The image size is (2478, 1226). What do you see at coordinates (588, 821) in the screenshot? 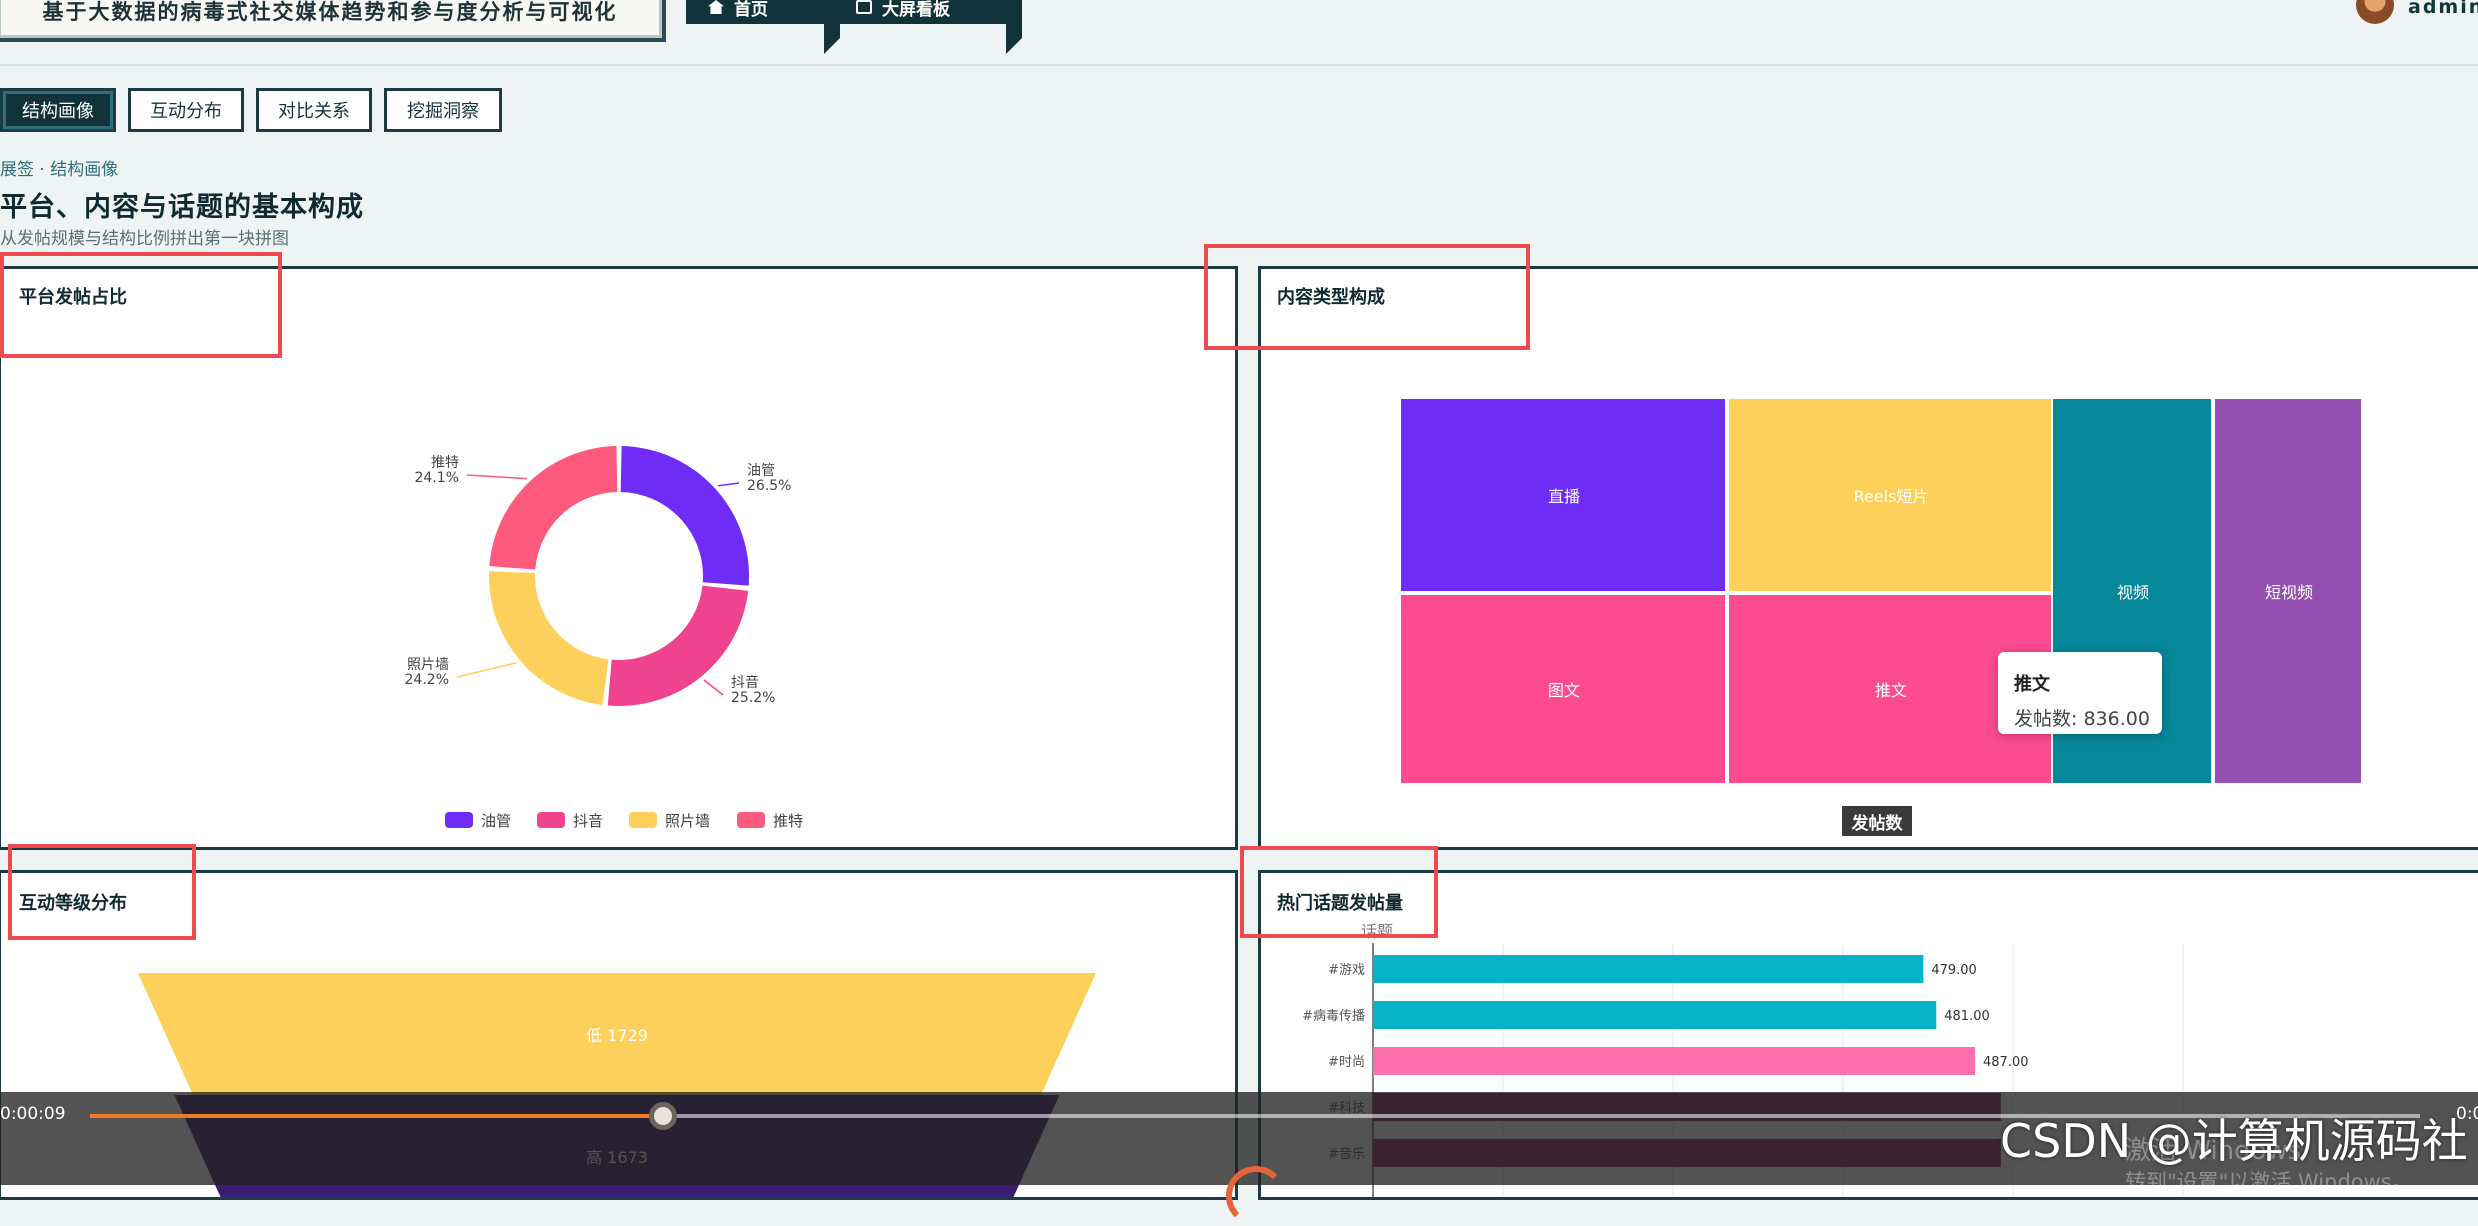
I see `legend-label: 抖音` at bounding box center [588, 821].